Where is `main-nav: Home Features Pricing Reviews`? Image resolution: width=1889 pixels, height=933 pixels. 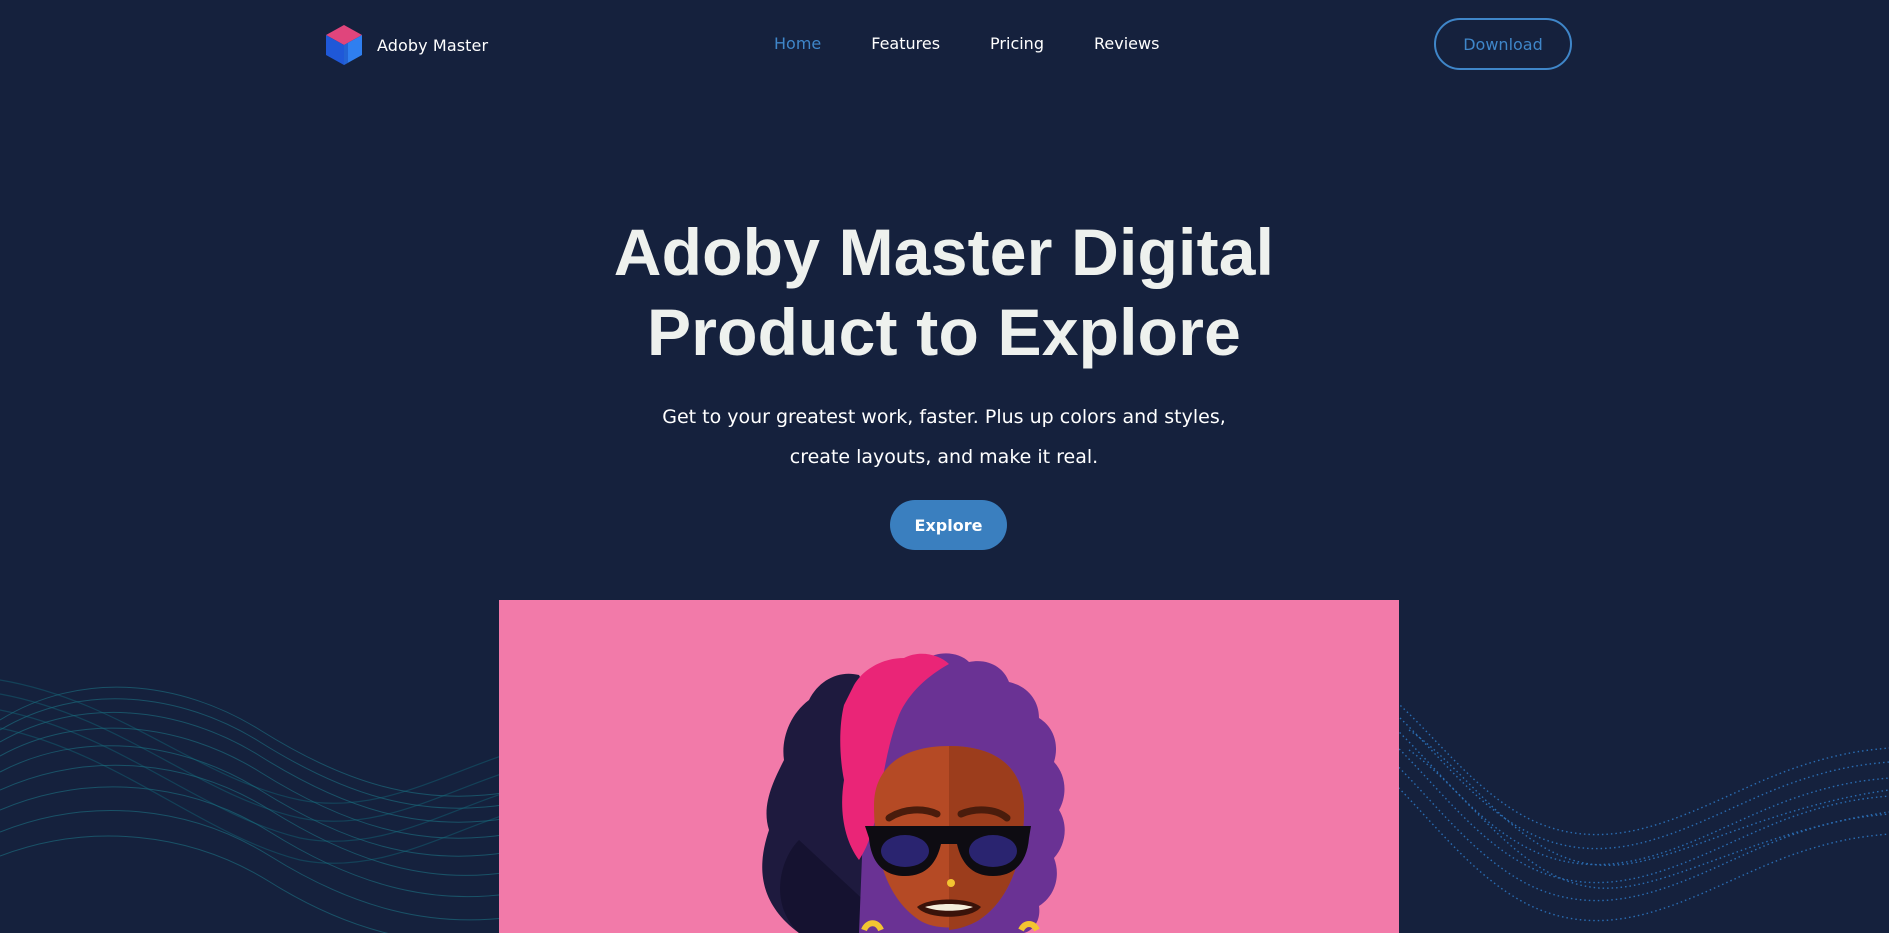 main-nav: Home Features Pricing Reviews is located at coordinates (991, 44).